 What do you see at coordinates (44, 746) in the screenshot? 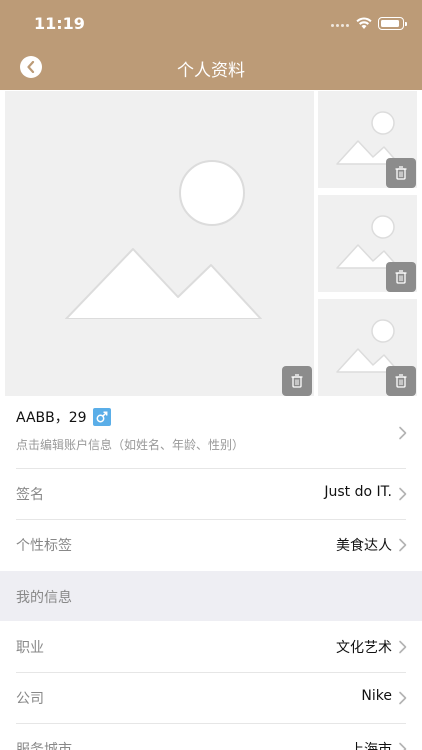
I see `city-label: 服务城市` at bounding box center [44, 746].